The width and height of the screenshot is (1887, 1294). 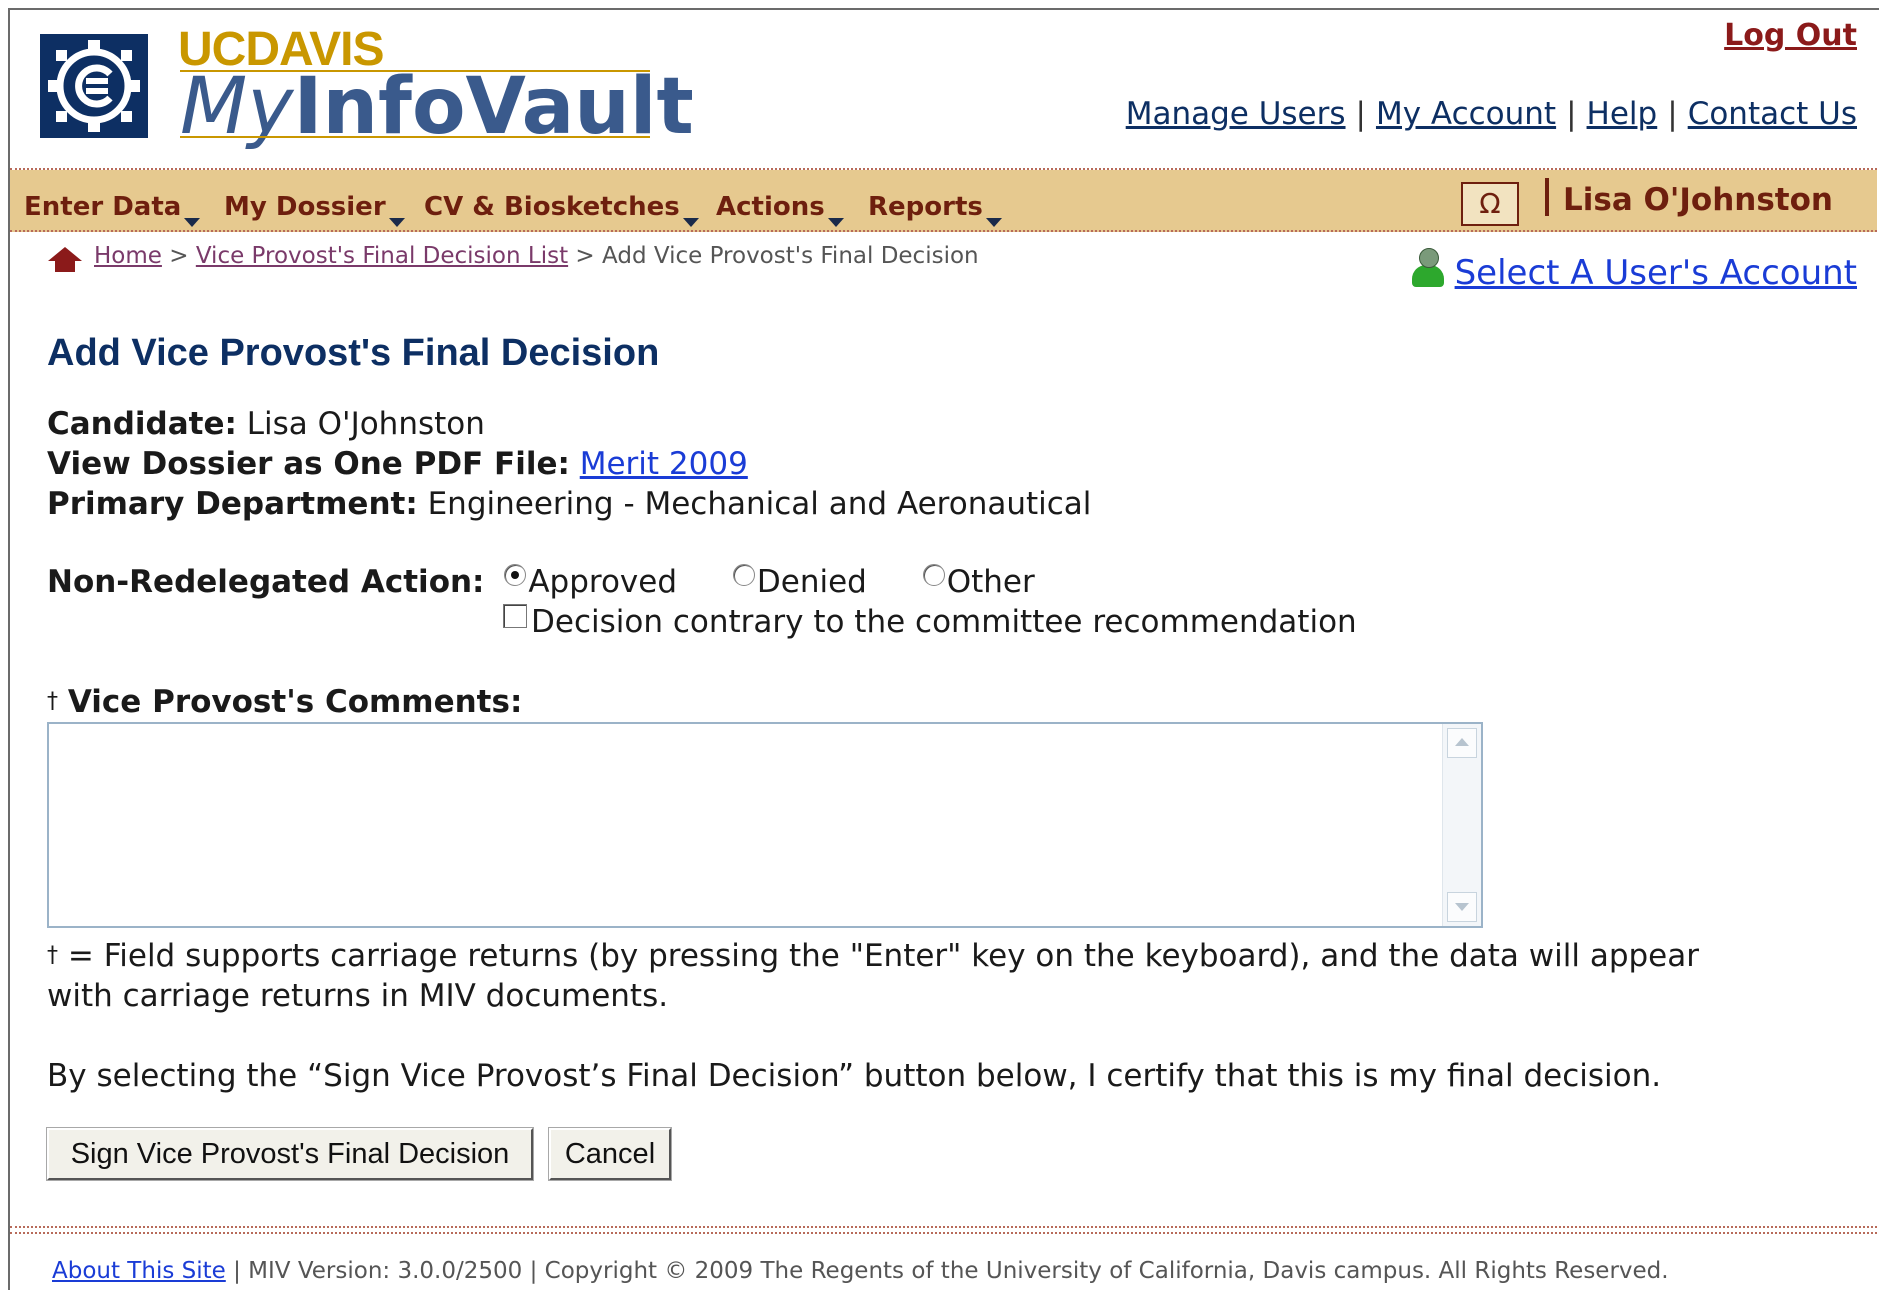 I want to click on brand-rule-bottom, so click(x=415, y=137).